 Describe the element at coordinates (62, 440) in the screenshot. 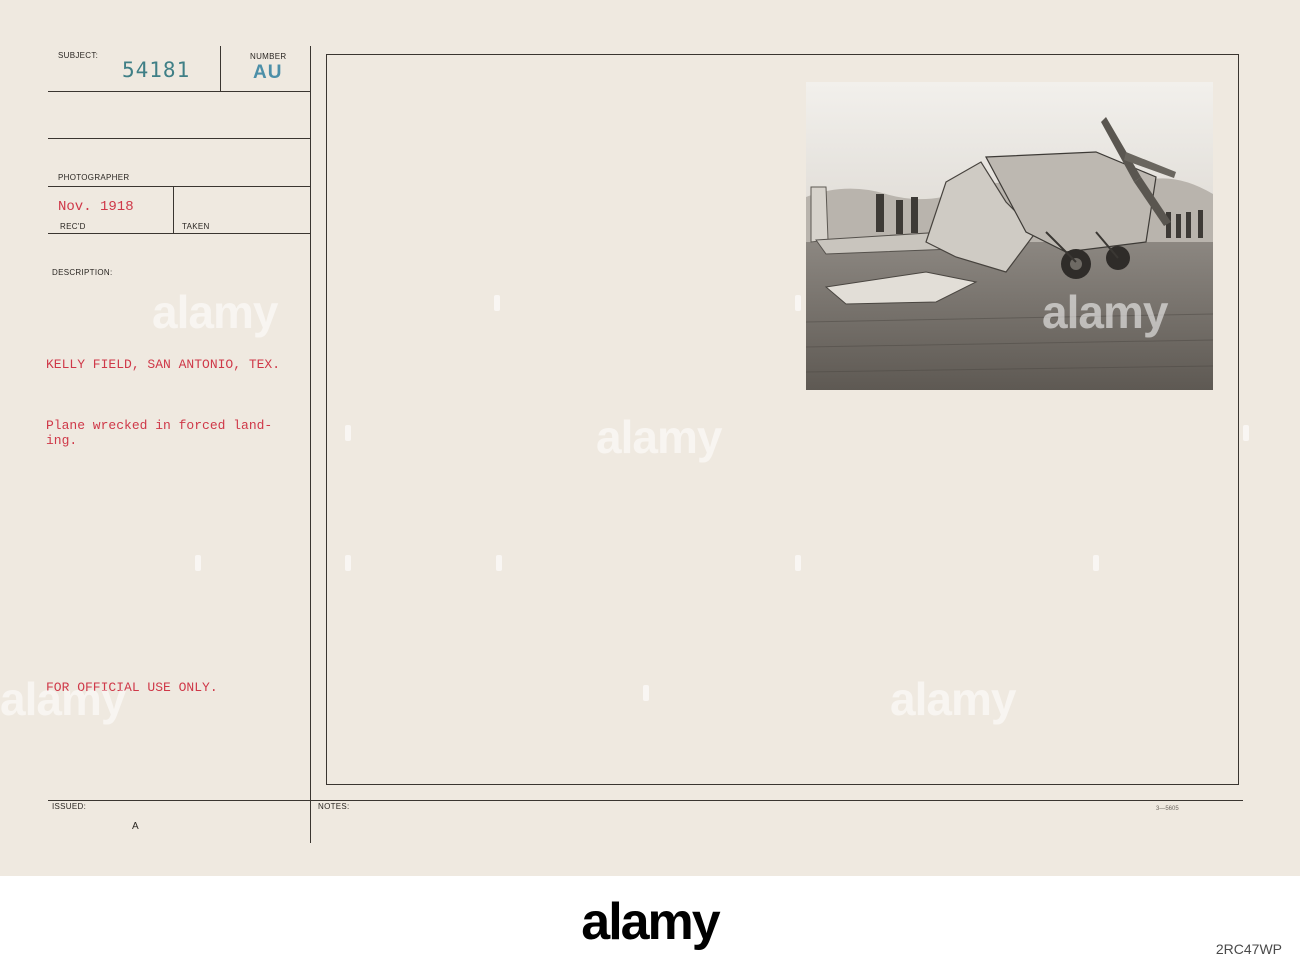

I see `caption-line-2: ing.` at that location.